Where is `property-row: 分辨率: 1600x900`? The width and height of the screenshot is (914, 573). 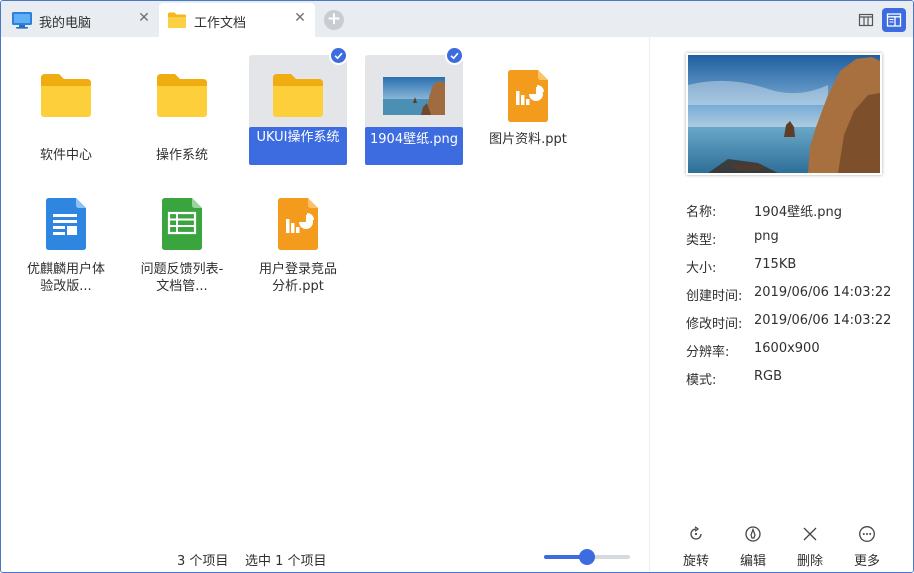 property-row: 分辨率: 1600x900 is located at coordinates (796, 355).